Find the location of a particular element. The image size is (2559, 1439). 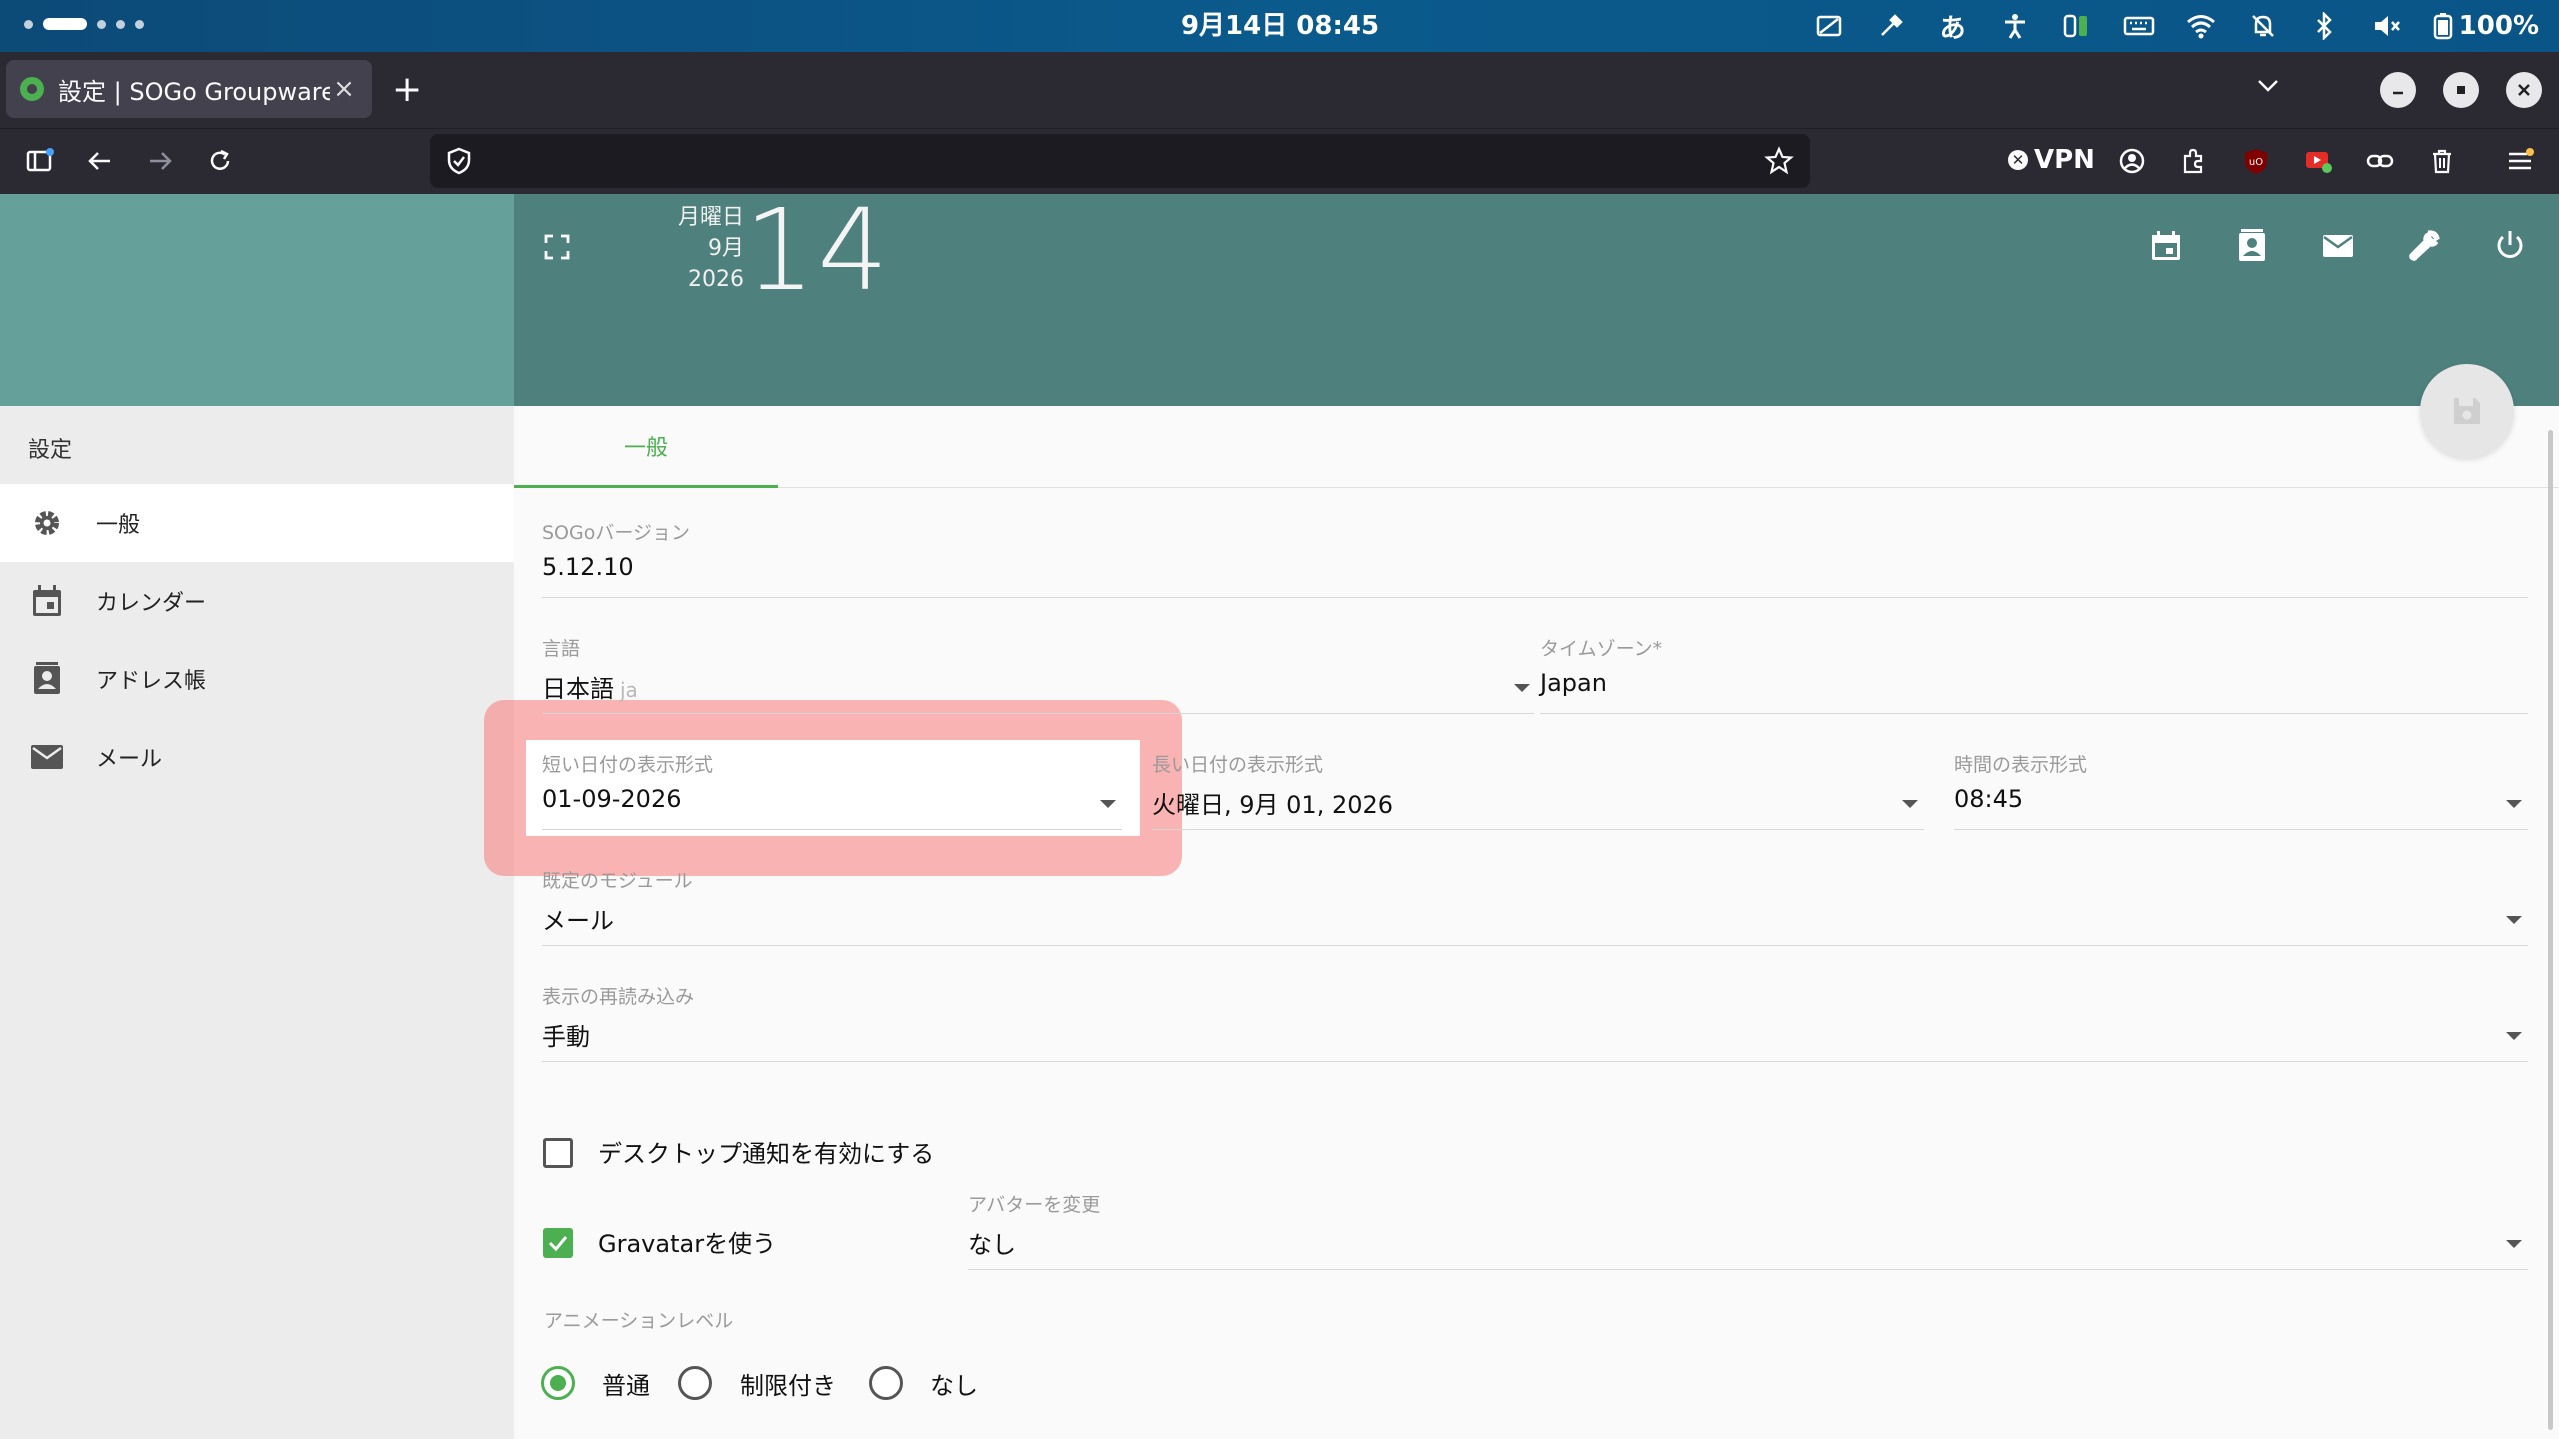

save-disk-icon is located at coordinates (2467, 411).